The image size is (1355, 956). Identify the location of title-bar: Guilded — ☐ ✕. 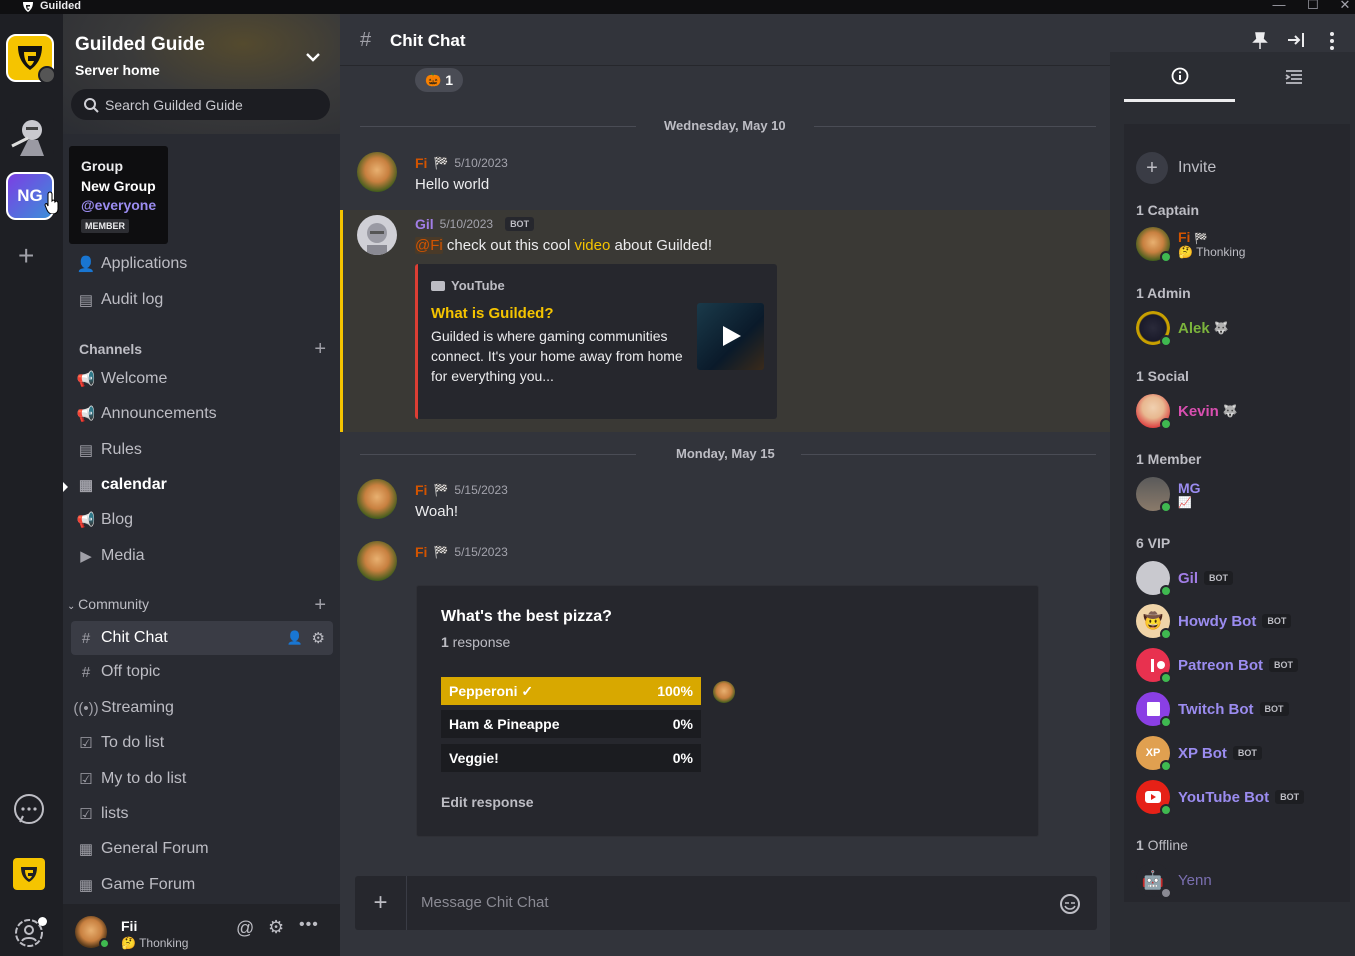
(677, 7).